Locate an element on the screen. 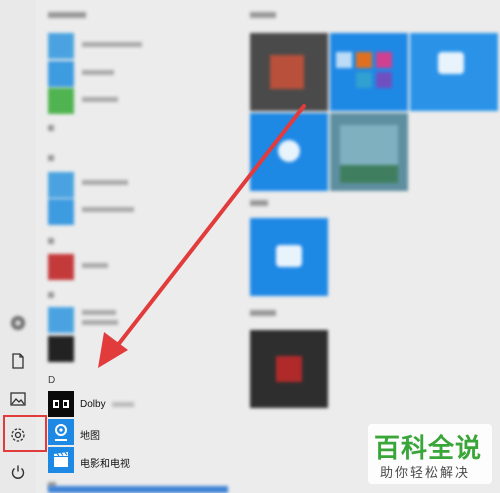 The width and height of the screenshot is (500, 493). watermark-title: 百科全说 is located at coordinates (428, 449).